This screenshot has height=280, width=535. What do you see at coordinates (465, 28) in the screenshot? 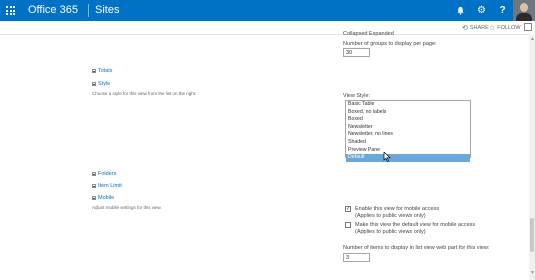
I see `share-icon: ⟲` at bounding box center [465, 28].